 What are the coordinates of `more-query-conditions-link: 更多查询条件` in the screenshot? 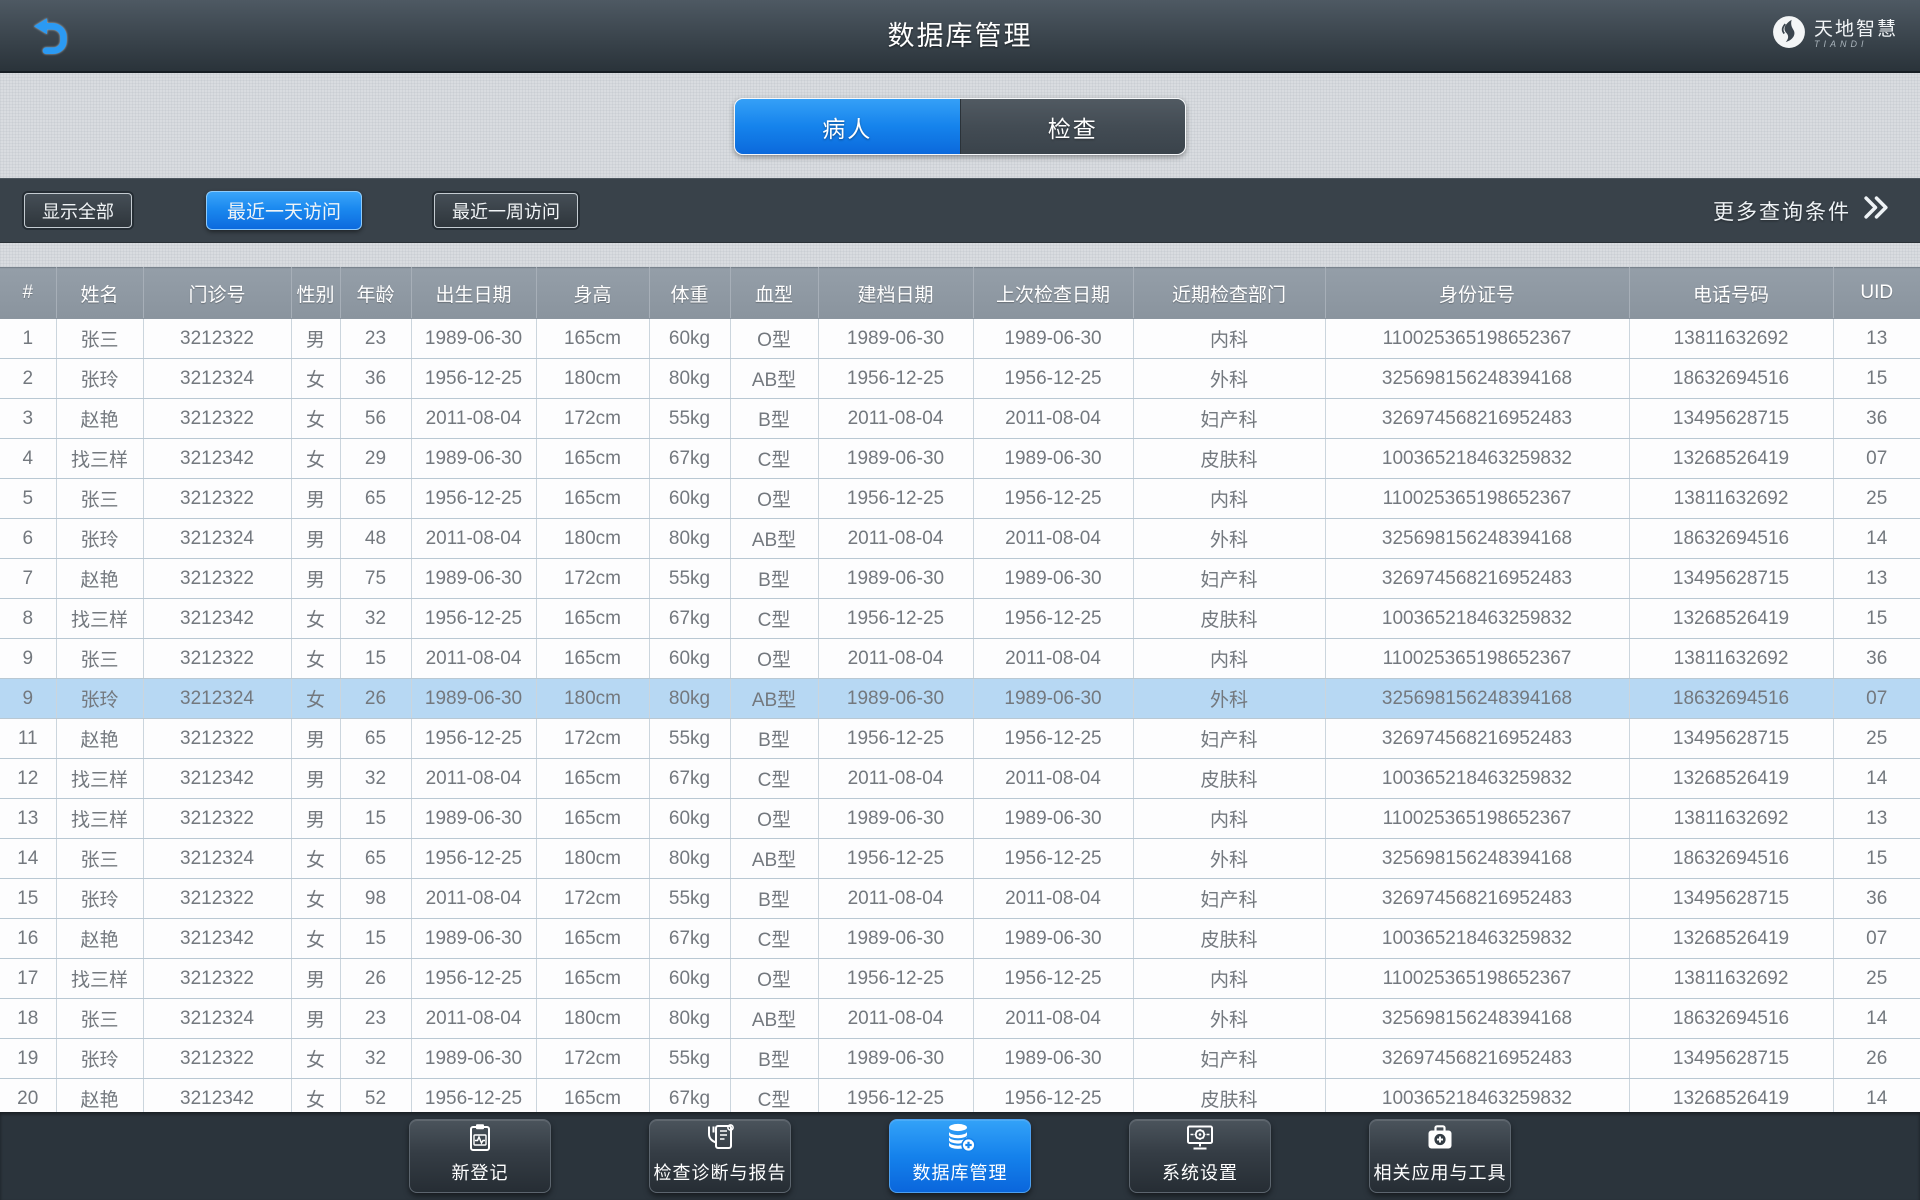 It's located at (1801, 211).